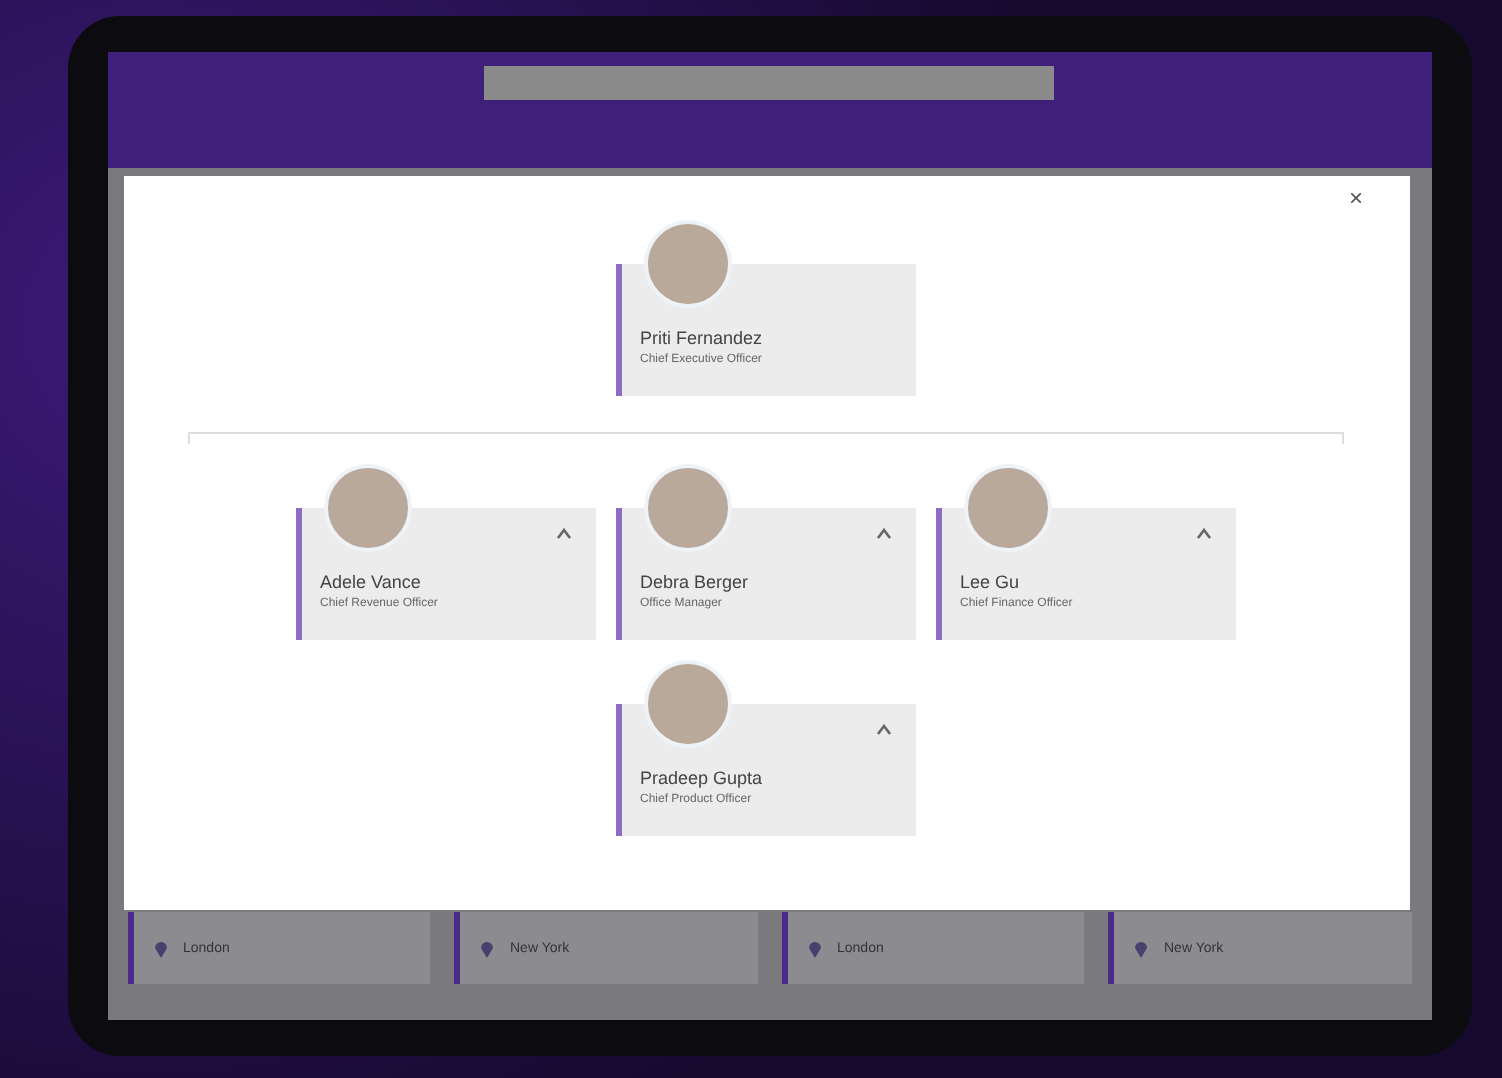  I want to click on close-button: ×, so click(1355, 198).